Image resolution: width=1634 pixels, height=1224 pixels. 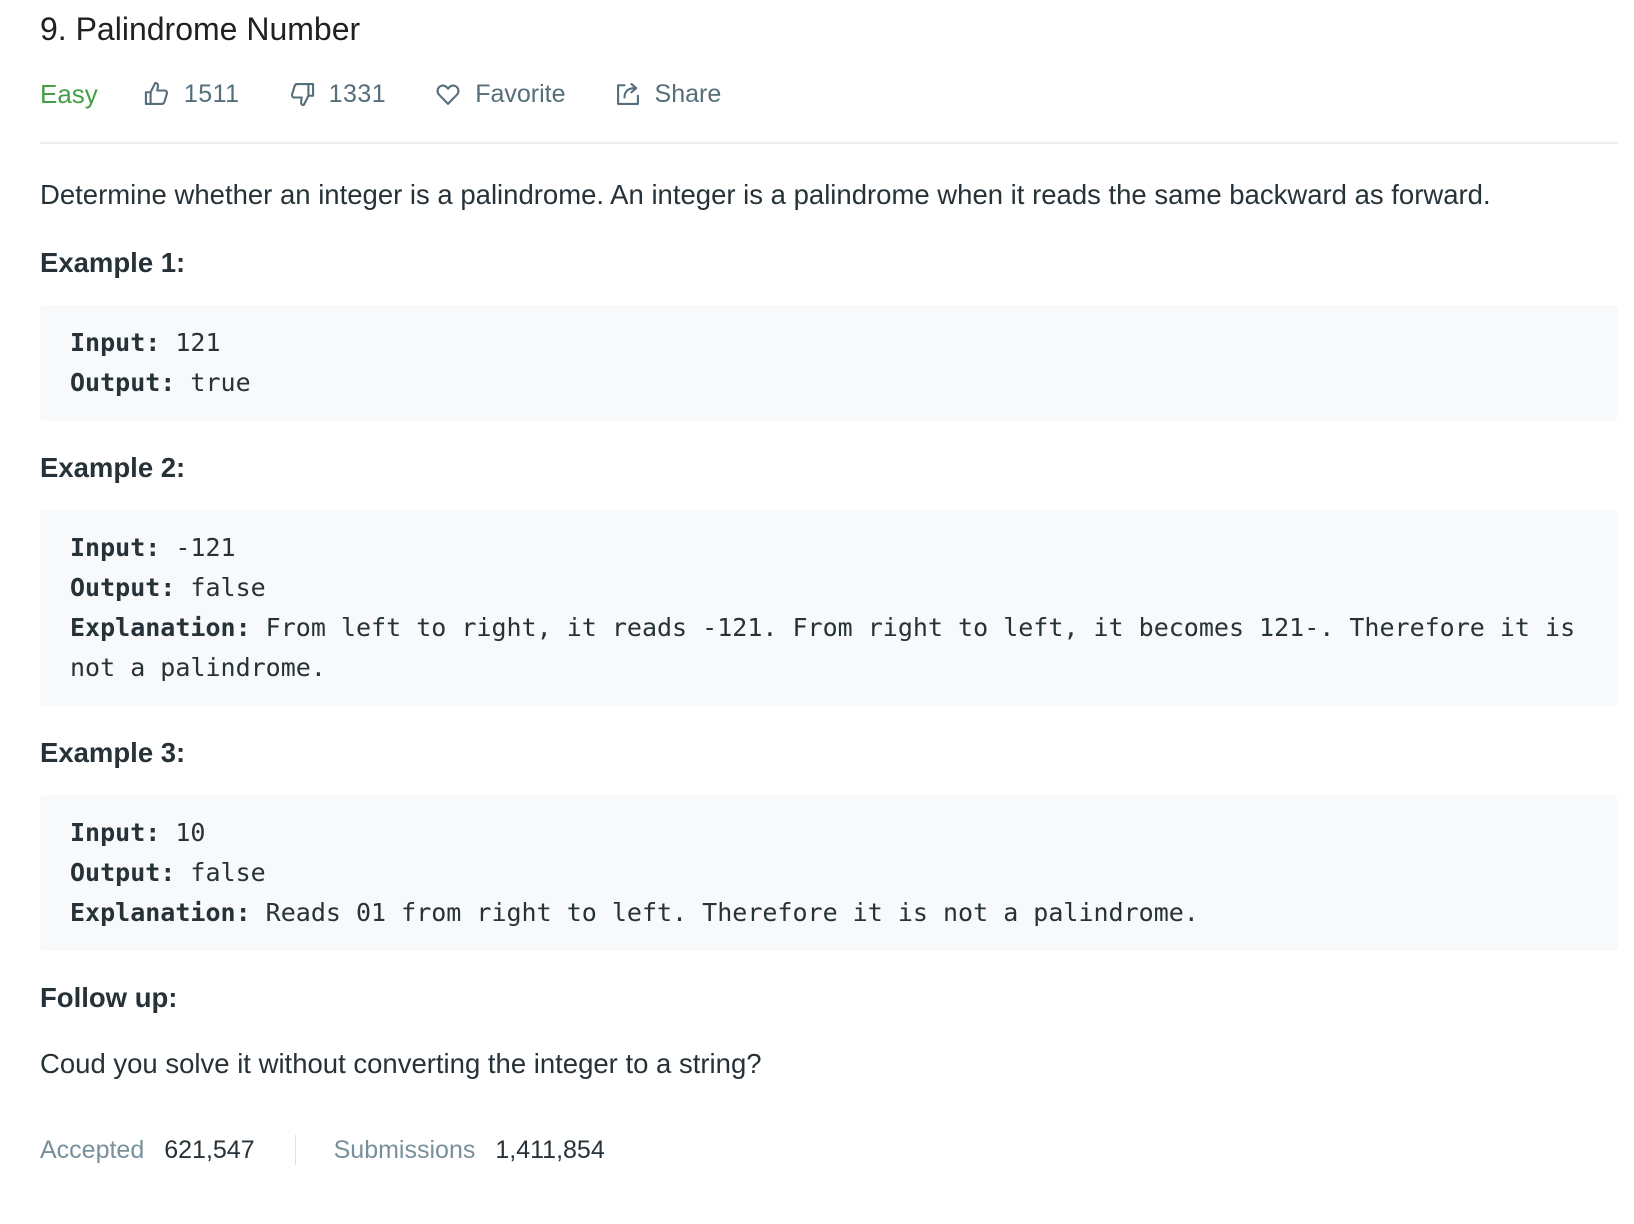 What do you see at coordinates (113, 467) in the screenshot?
I see `example-2-heading: Example 2:` at bounding box center [113, 467].